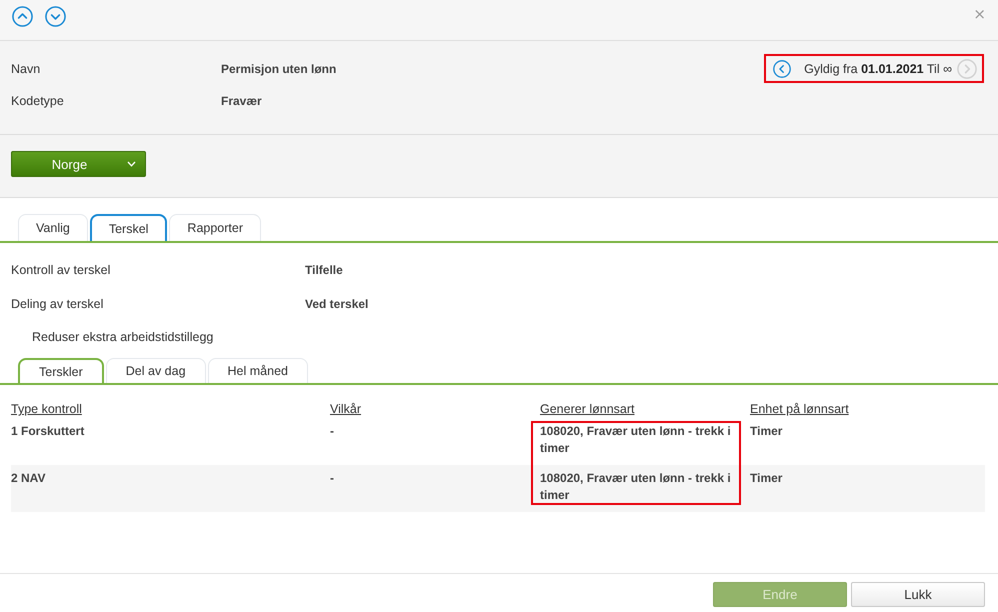 The width and height of the screenshot is (998, 612). I want to click on setting-value: Tilfelle, so click(324, 270).